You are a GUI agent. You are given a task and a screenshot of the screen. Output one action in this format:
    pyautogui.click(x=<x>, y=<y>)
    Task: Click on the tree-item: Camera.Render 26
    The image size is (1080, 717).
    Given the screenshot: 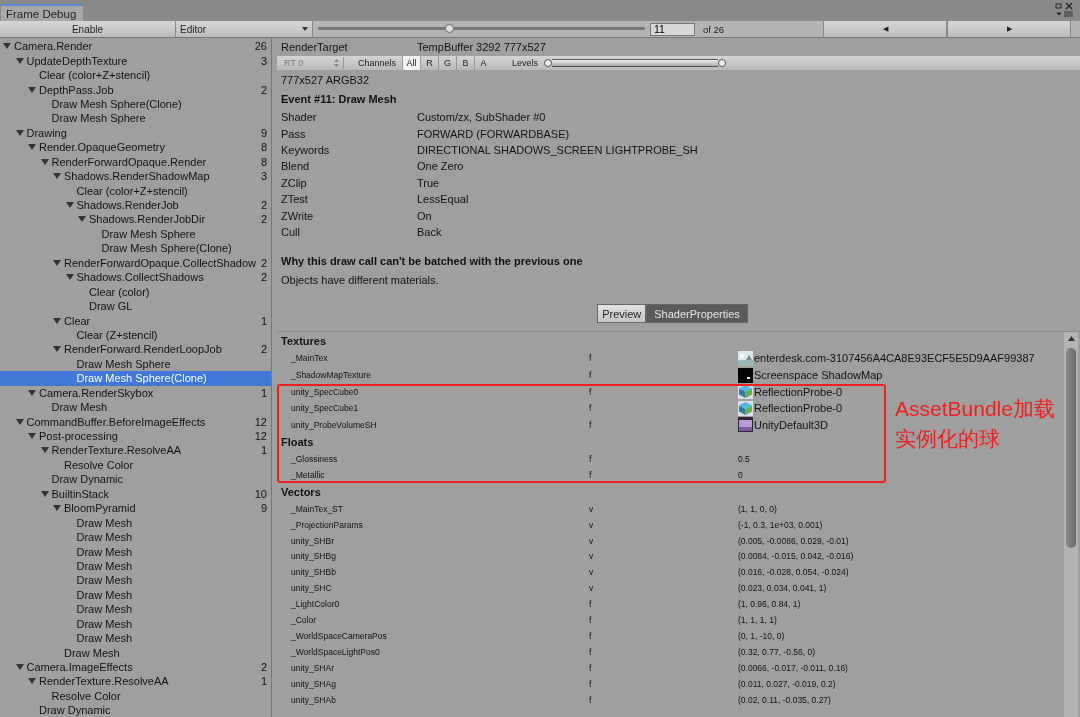 What is the action you would take?
    pyautogui.click(x=135, y=46)
    